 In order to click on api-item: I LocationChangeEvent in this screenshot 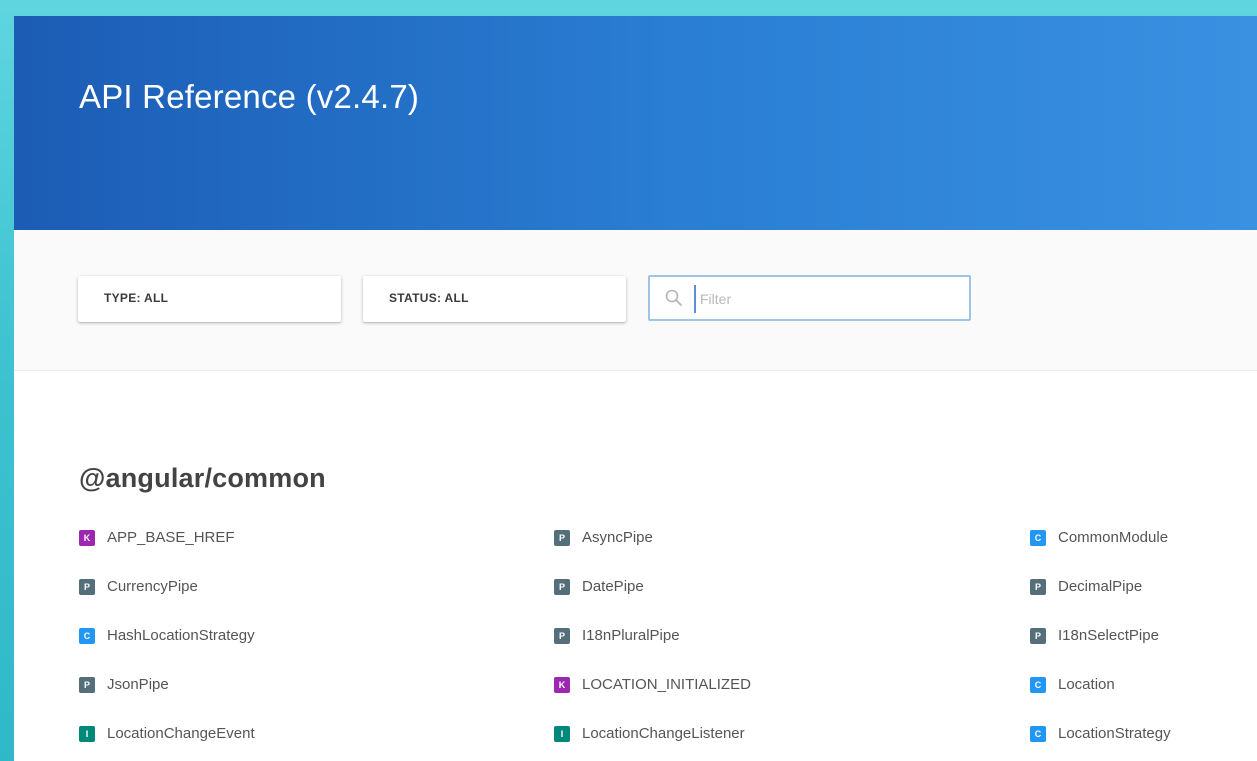, I will do `click(316, 742)`.